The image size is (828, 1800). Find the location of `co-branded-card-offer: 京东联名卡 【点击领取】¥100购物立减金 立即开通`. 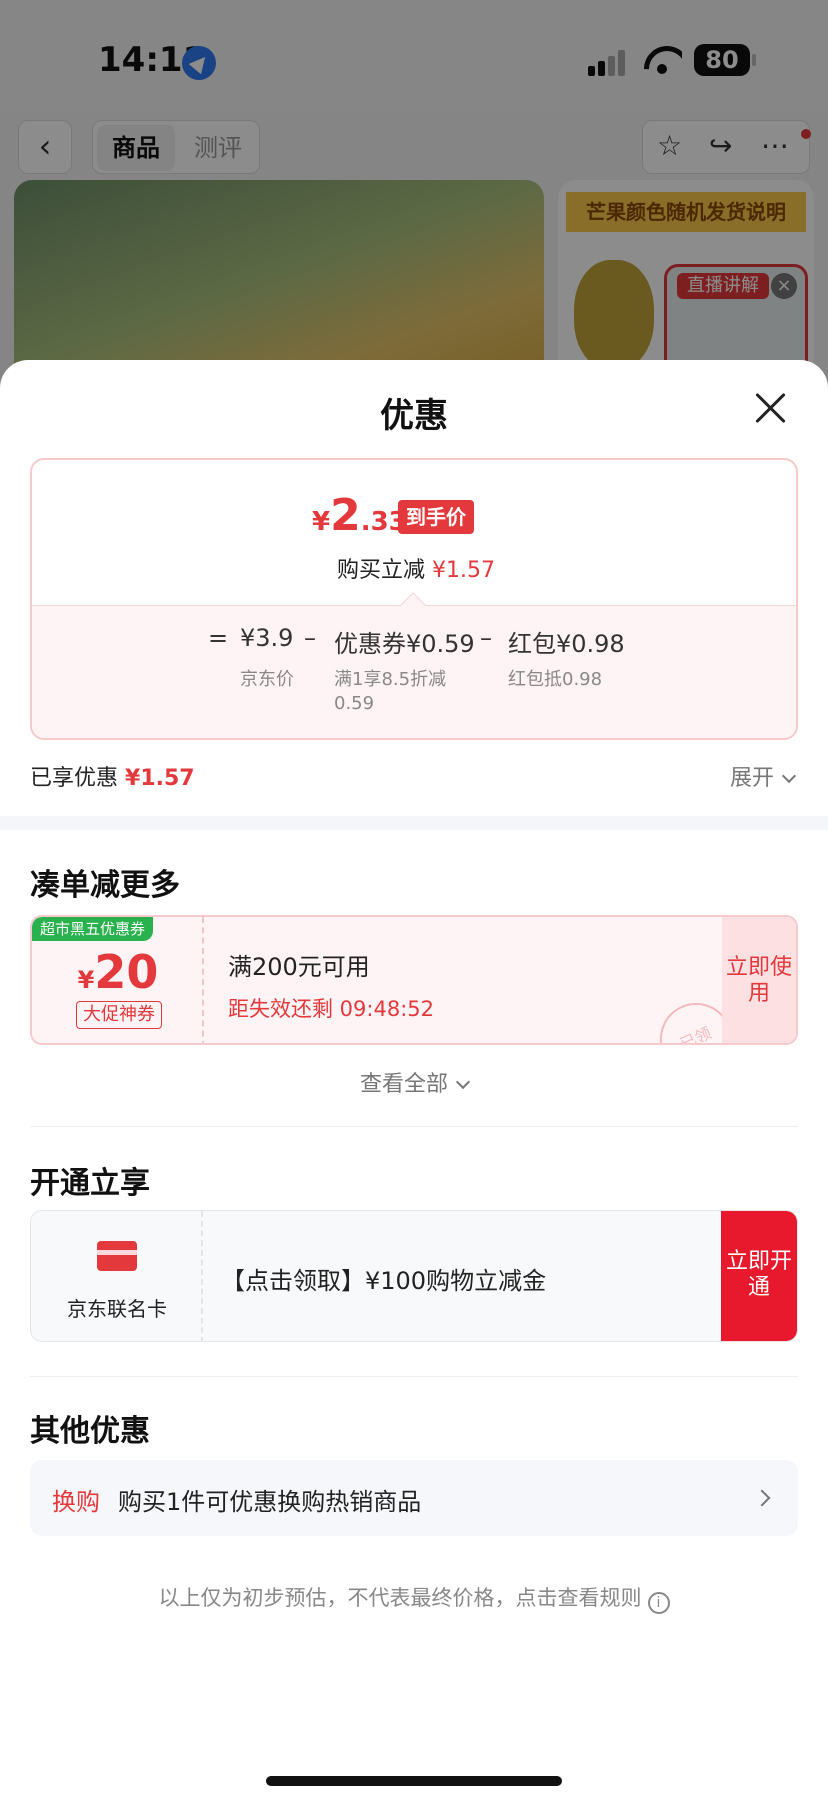

co-branded-card-offer: 京东联名卡 【点击领取】¥100购物立减金 立即开通 is located at coordinates (414, 1276).